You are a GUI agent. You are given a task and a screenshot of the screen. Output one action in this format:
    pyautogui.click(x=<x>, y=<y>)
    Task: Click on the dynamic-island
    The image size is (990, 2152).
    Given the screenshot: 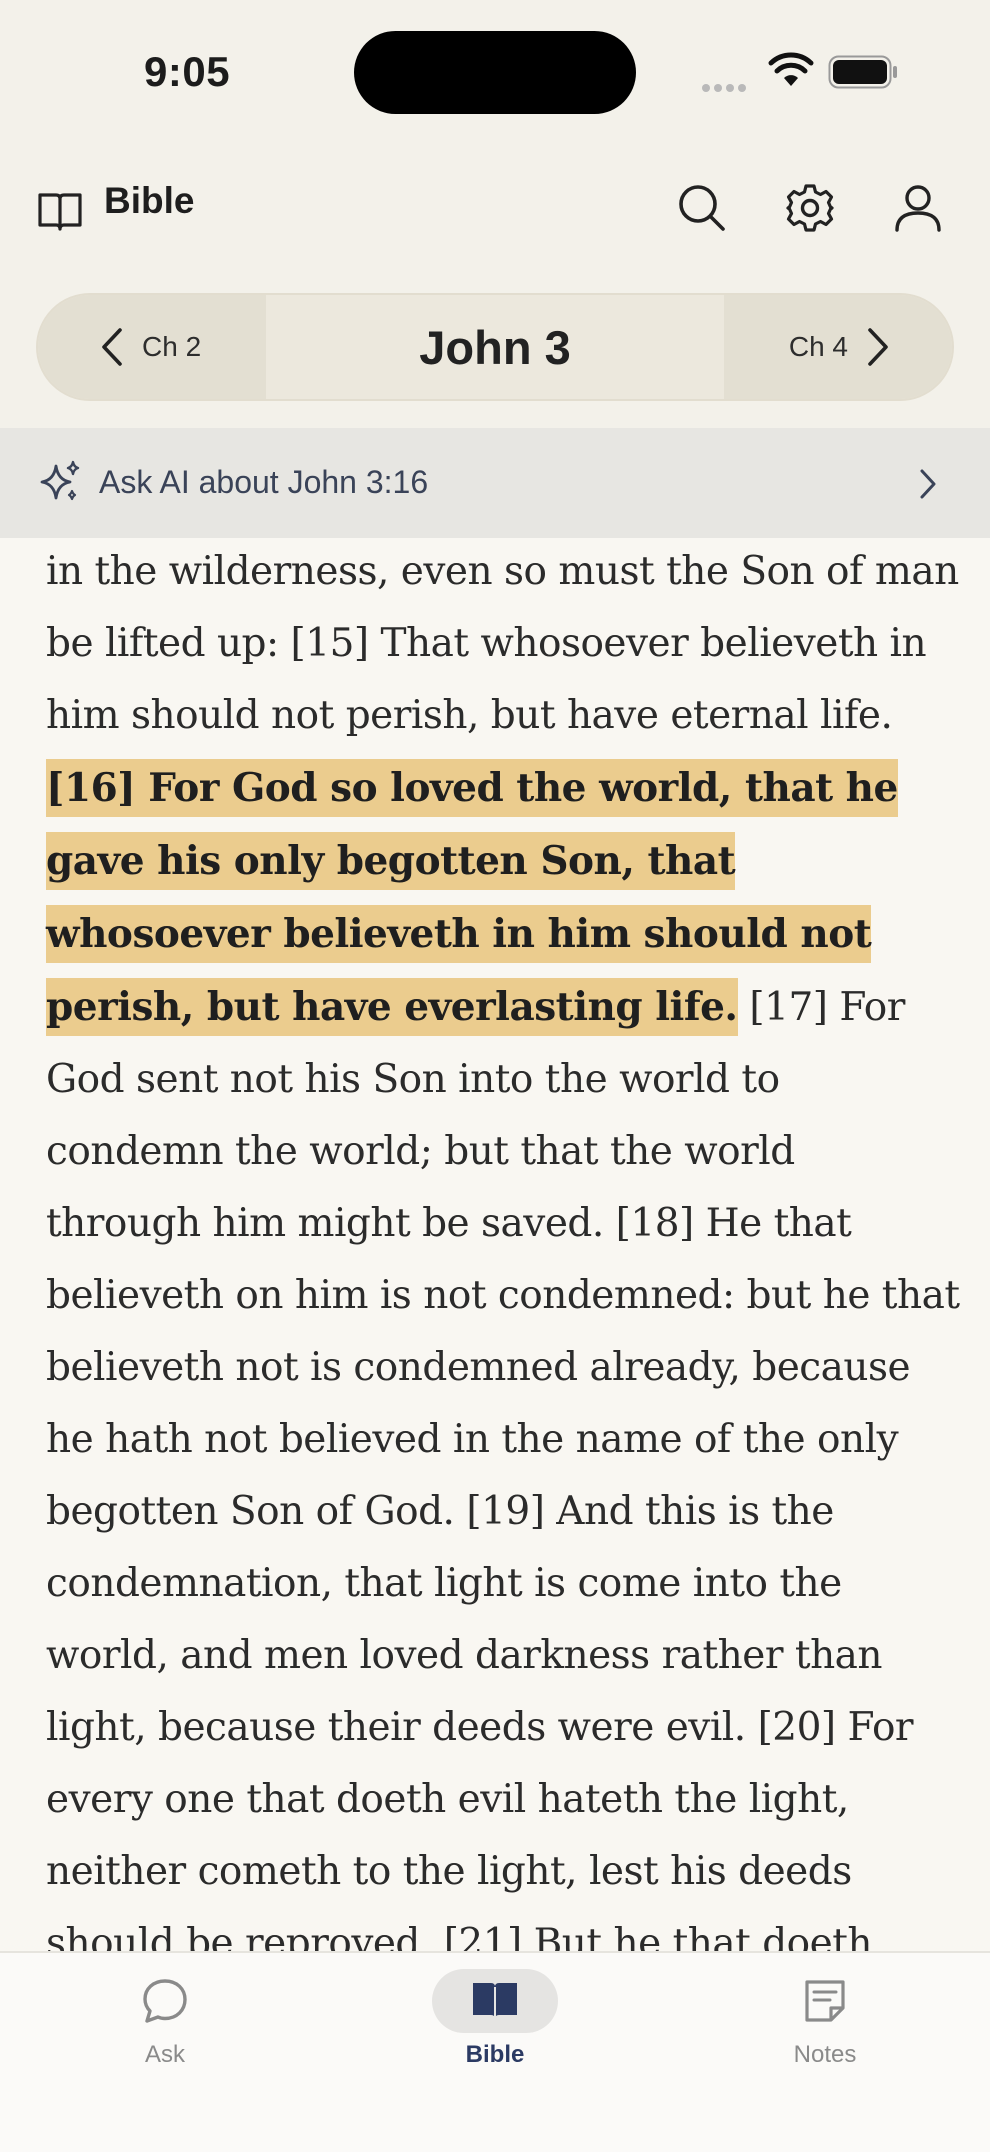 What is the action you would take?
    pyautogui.click(x=495, y=72)
    